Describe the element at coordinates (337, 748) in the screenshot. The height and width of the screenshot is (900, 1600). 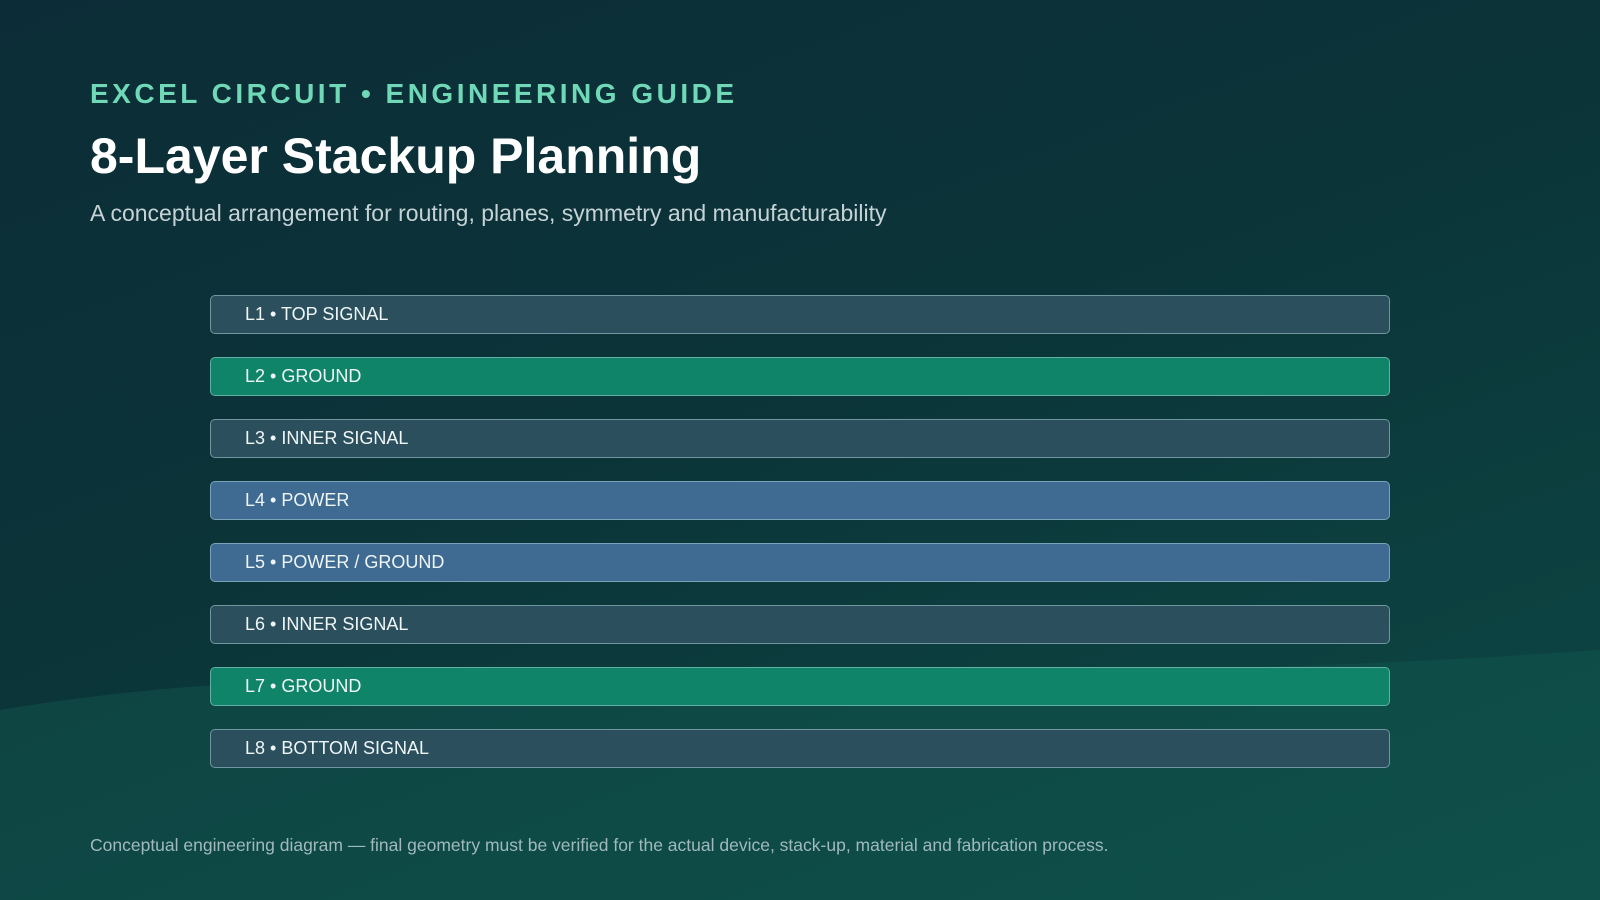
I see `layer-label: L8 • BOTTOM SIGNAL` at that location.